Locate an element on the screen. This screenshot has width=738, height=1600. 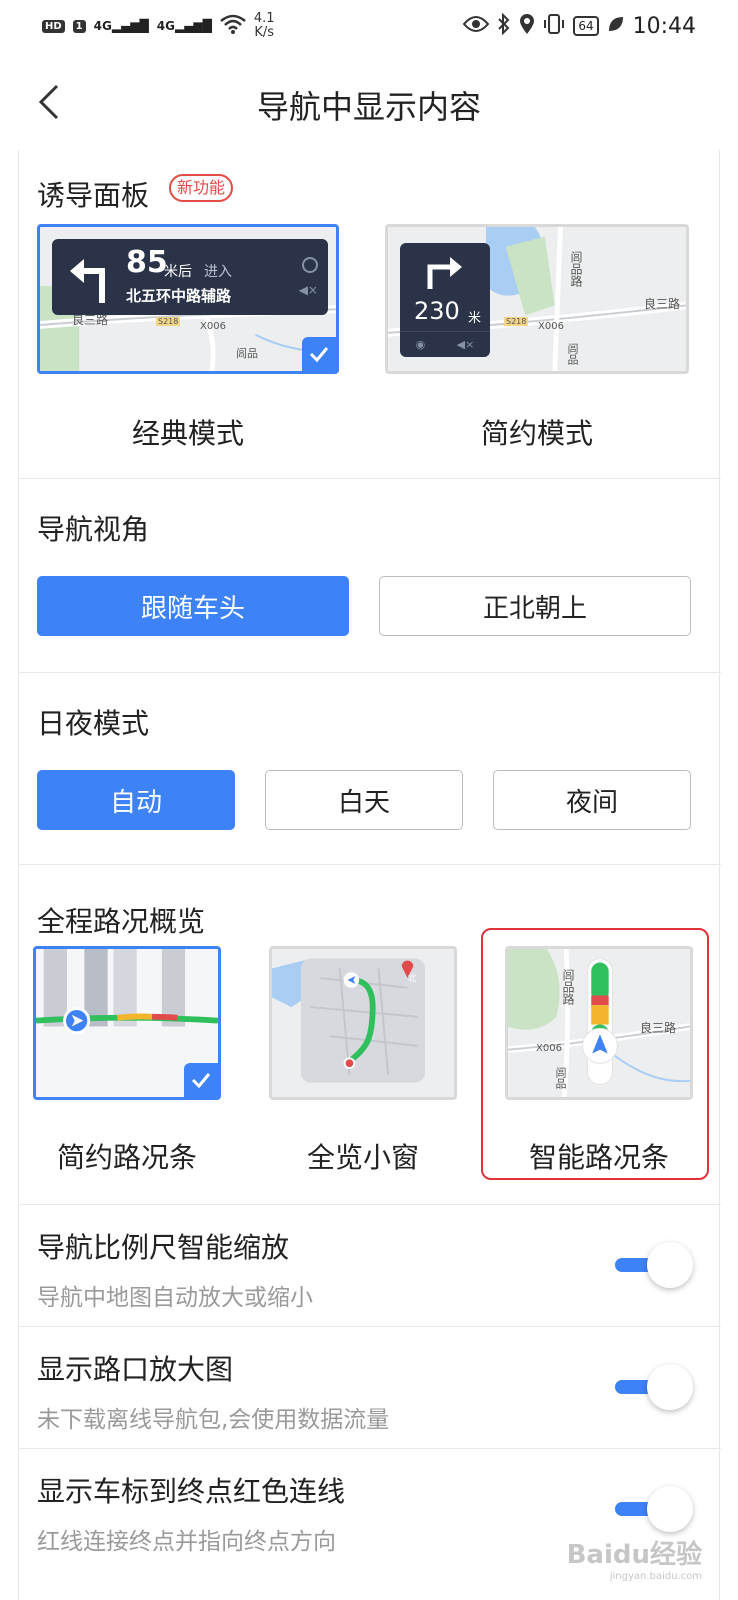
guidance-banner: 85 米后 进入 北五环中路辅路 ◀× is located at coordinates (190, 277).